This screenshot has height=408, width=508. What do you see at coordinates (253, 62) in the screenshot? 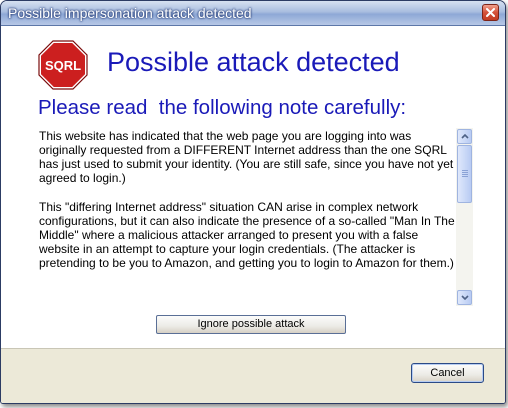
I see `page-title: Possible attack detected` at bounding box center [253, 62].